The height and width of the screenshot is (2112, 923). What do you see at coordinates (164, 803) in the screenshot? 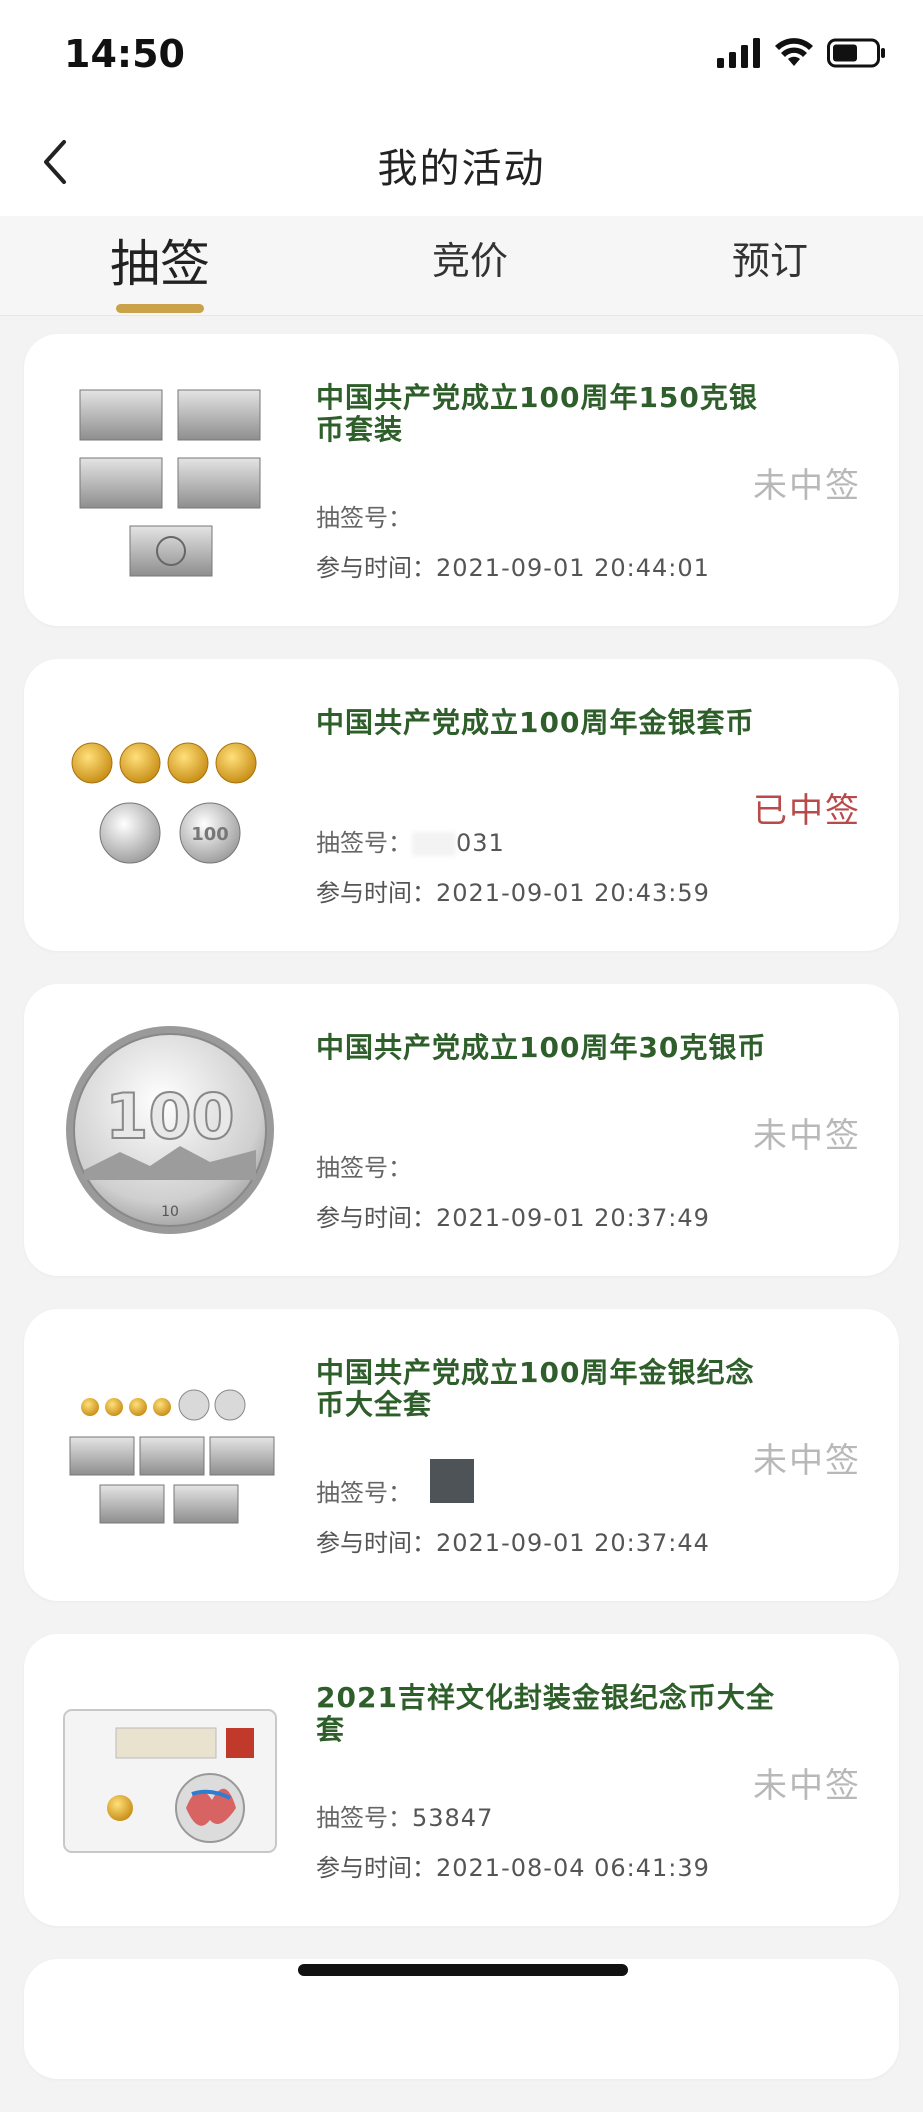
I see `gold-silver-coins-icon: 100` at bounding box center [164, 803].